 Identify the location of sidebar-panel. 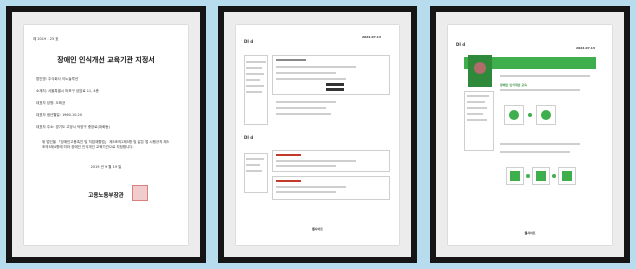
(256, 90).